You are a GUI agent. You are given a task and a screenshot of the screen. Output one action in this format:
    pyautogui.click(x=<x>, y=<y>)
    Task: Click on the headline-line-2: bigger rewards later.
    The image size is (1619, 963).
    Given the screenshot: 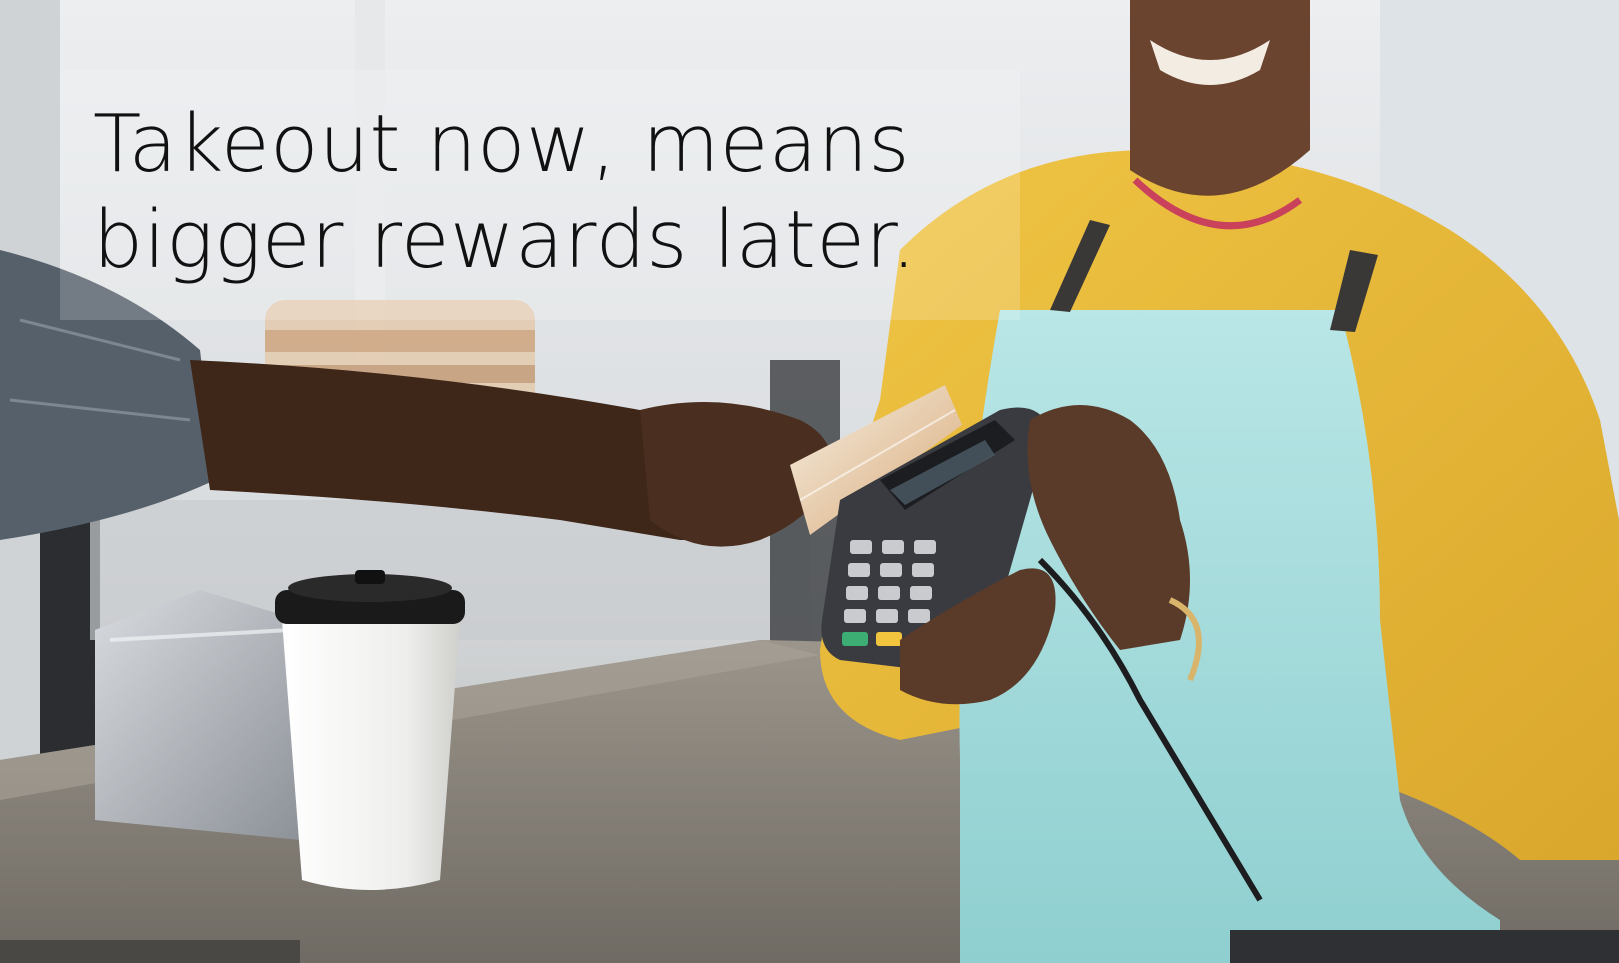 What is the action you would take?
    pyautogui.click(x=505, y=240)
    